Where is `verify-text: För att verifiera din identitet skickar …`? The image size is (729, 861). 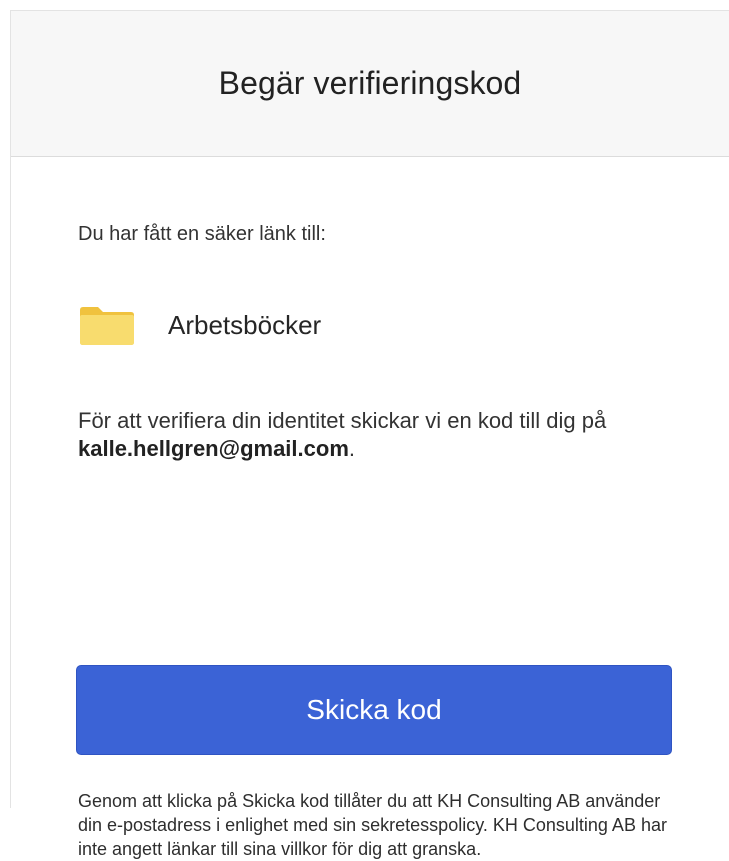 verify-text: För att verifiera din identitet skickar … is located at coordinates (378, 435).